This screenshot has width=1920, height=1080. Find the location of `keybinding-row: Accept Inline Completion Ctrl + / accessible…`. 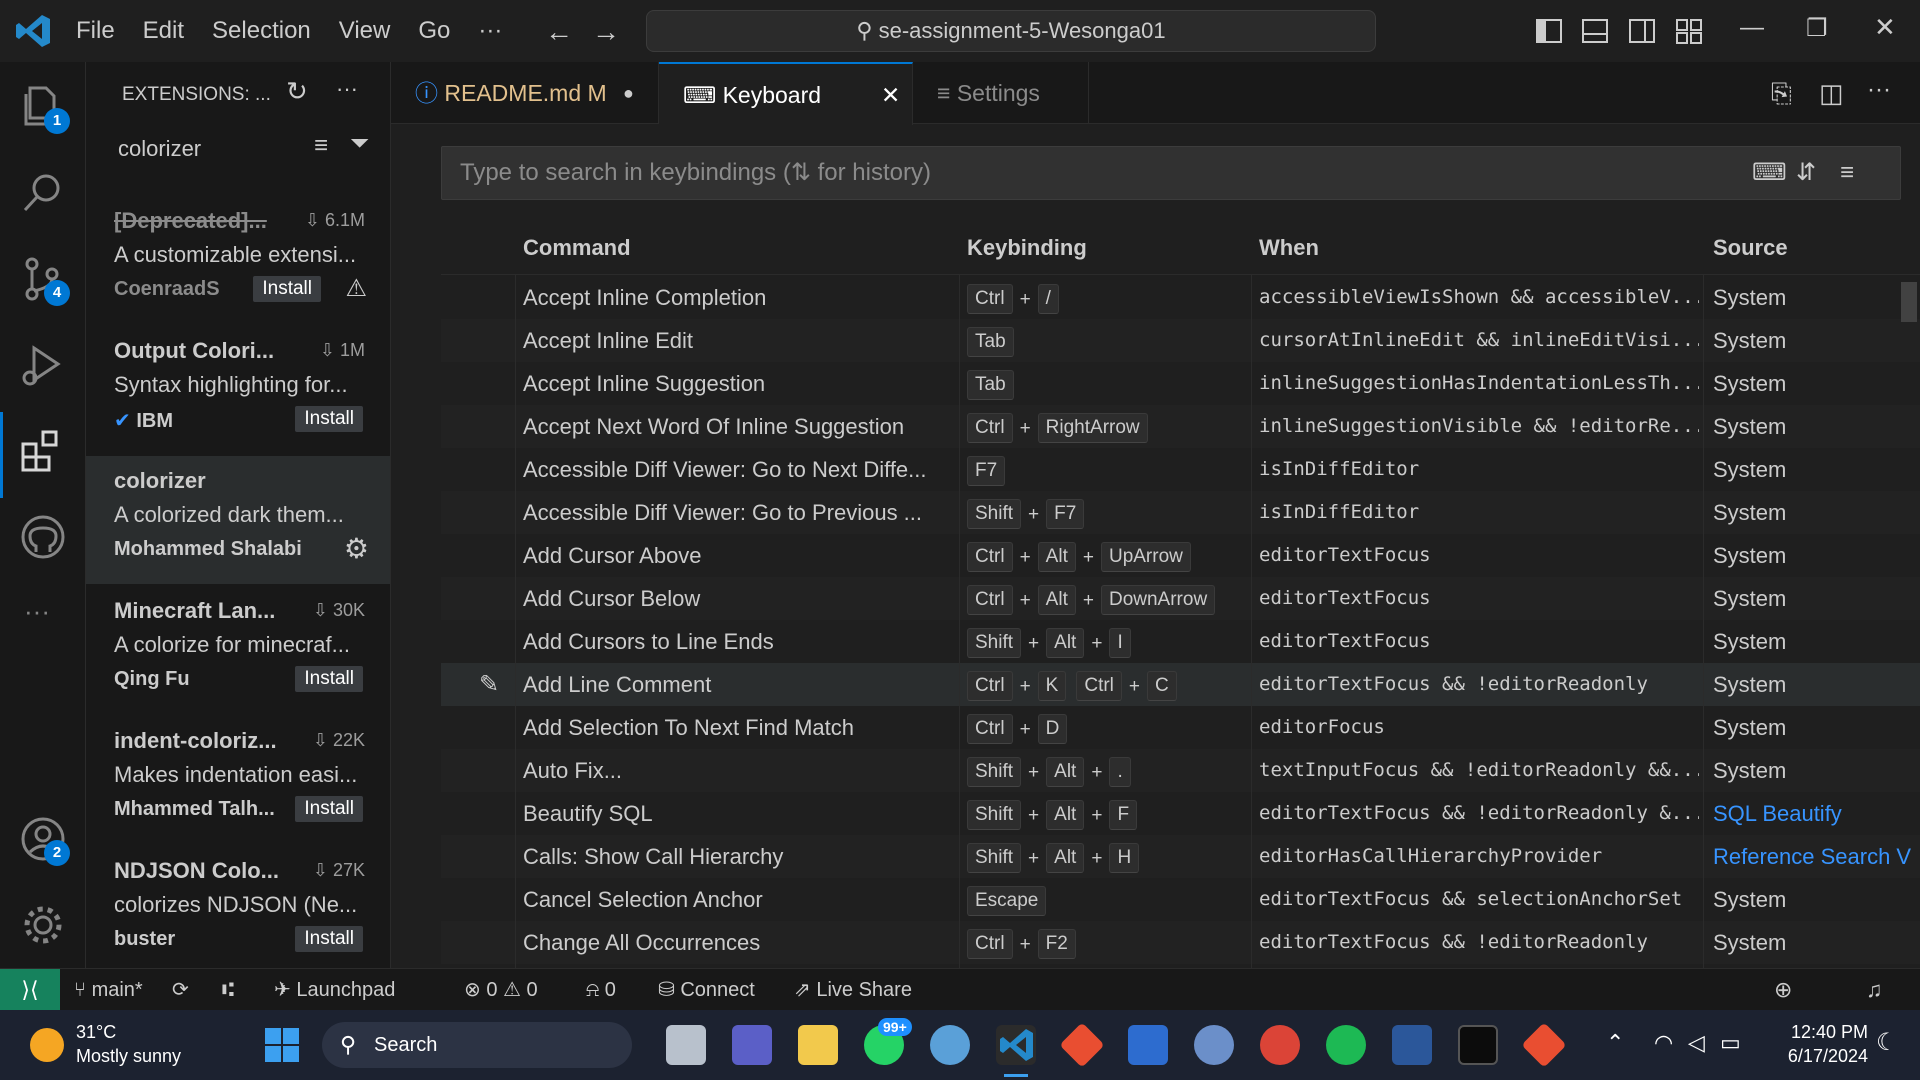

keybinding-row: Accept Inline Completion Ctrl + / accessible… is located at coordinates (1180, 297).